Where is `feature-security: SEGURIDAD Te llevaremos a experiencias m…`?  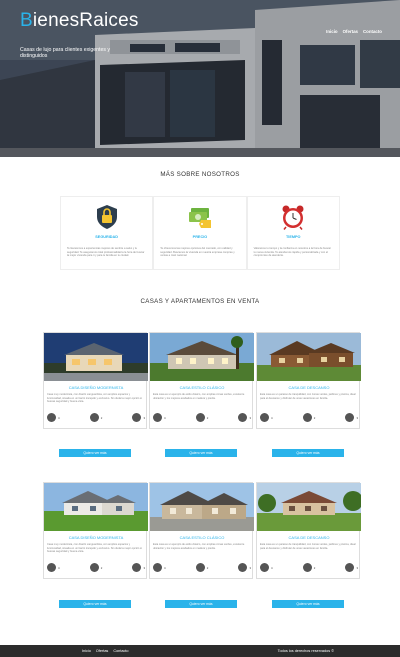 feature-security: SEGURIDAD Te llevaremos a experiencias m… is located at coordinates (107, 233).